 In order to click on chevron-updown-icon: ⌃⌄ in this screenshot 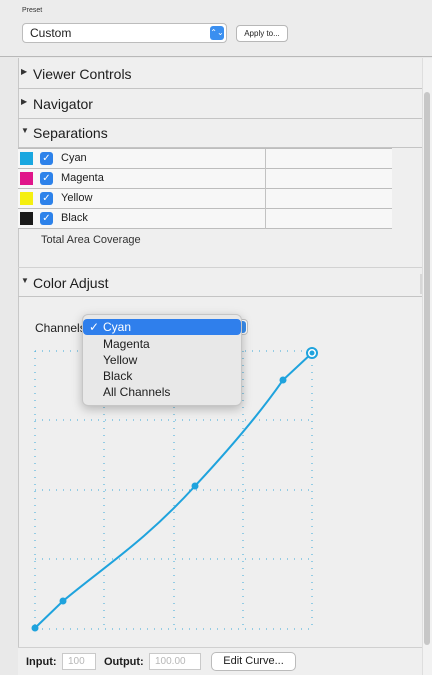, I will do `click(217, 33)`.